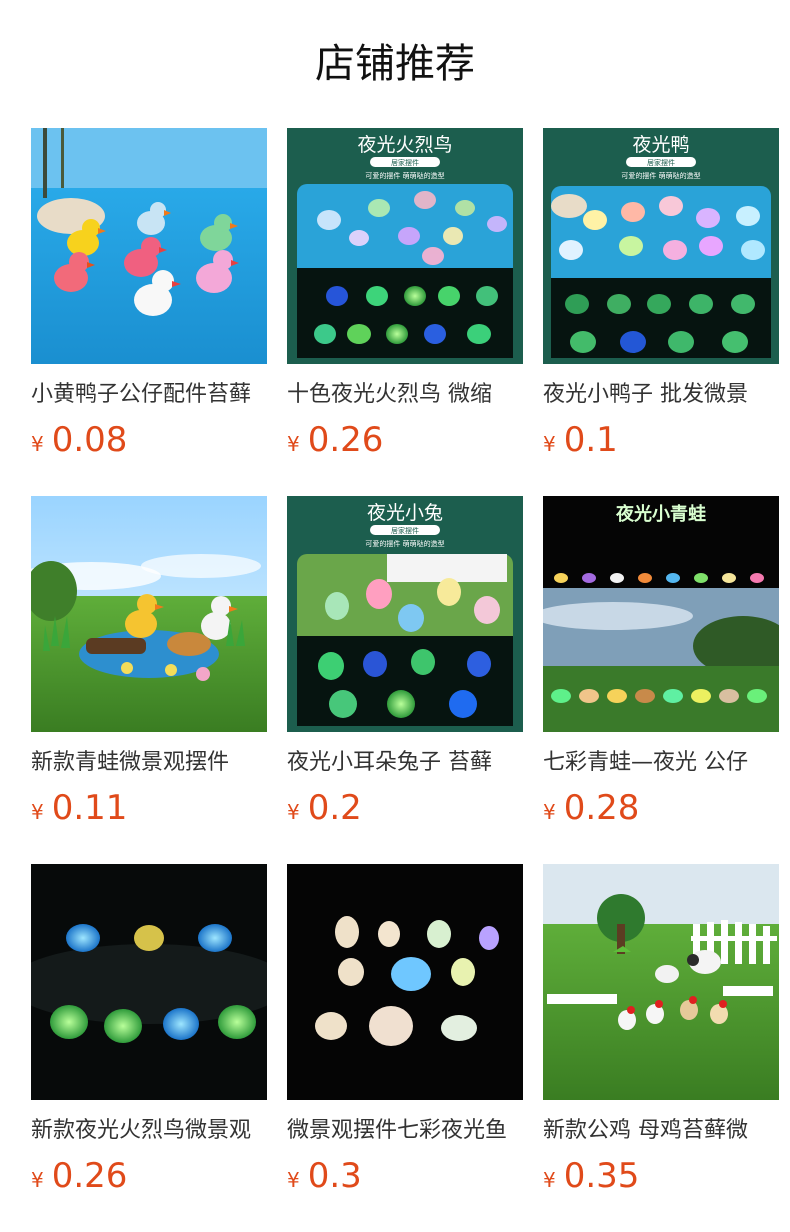 Image resolution: width=790 pixels, height=1232 pixels. Describe the element at coordinates (149, 1131) in the screenshot. I see `product-name: 新款夜光火烈鸟微景观` at that location.